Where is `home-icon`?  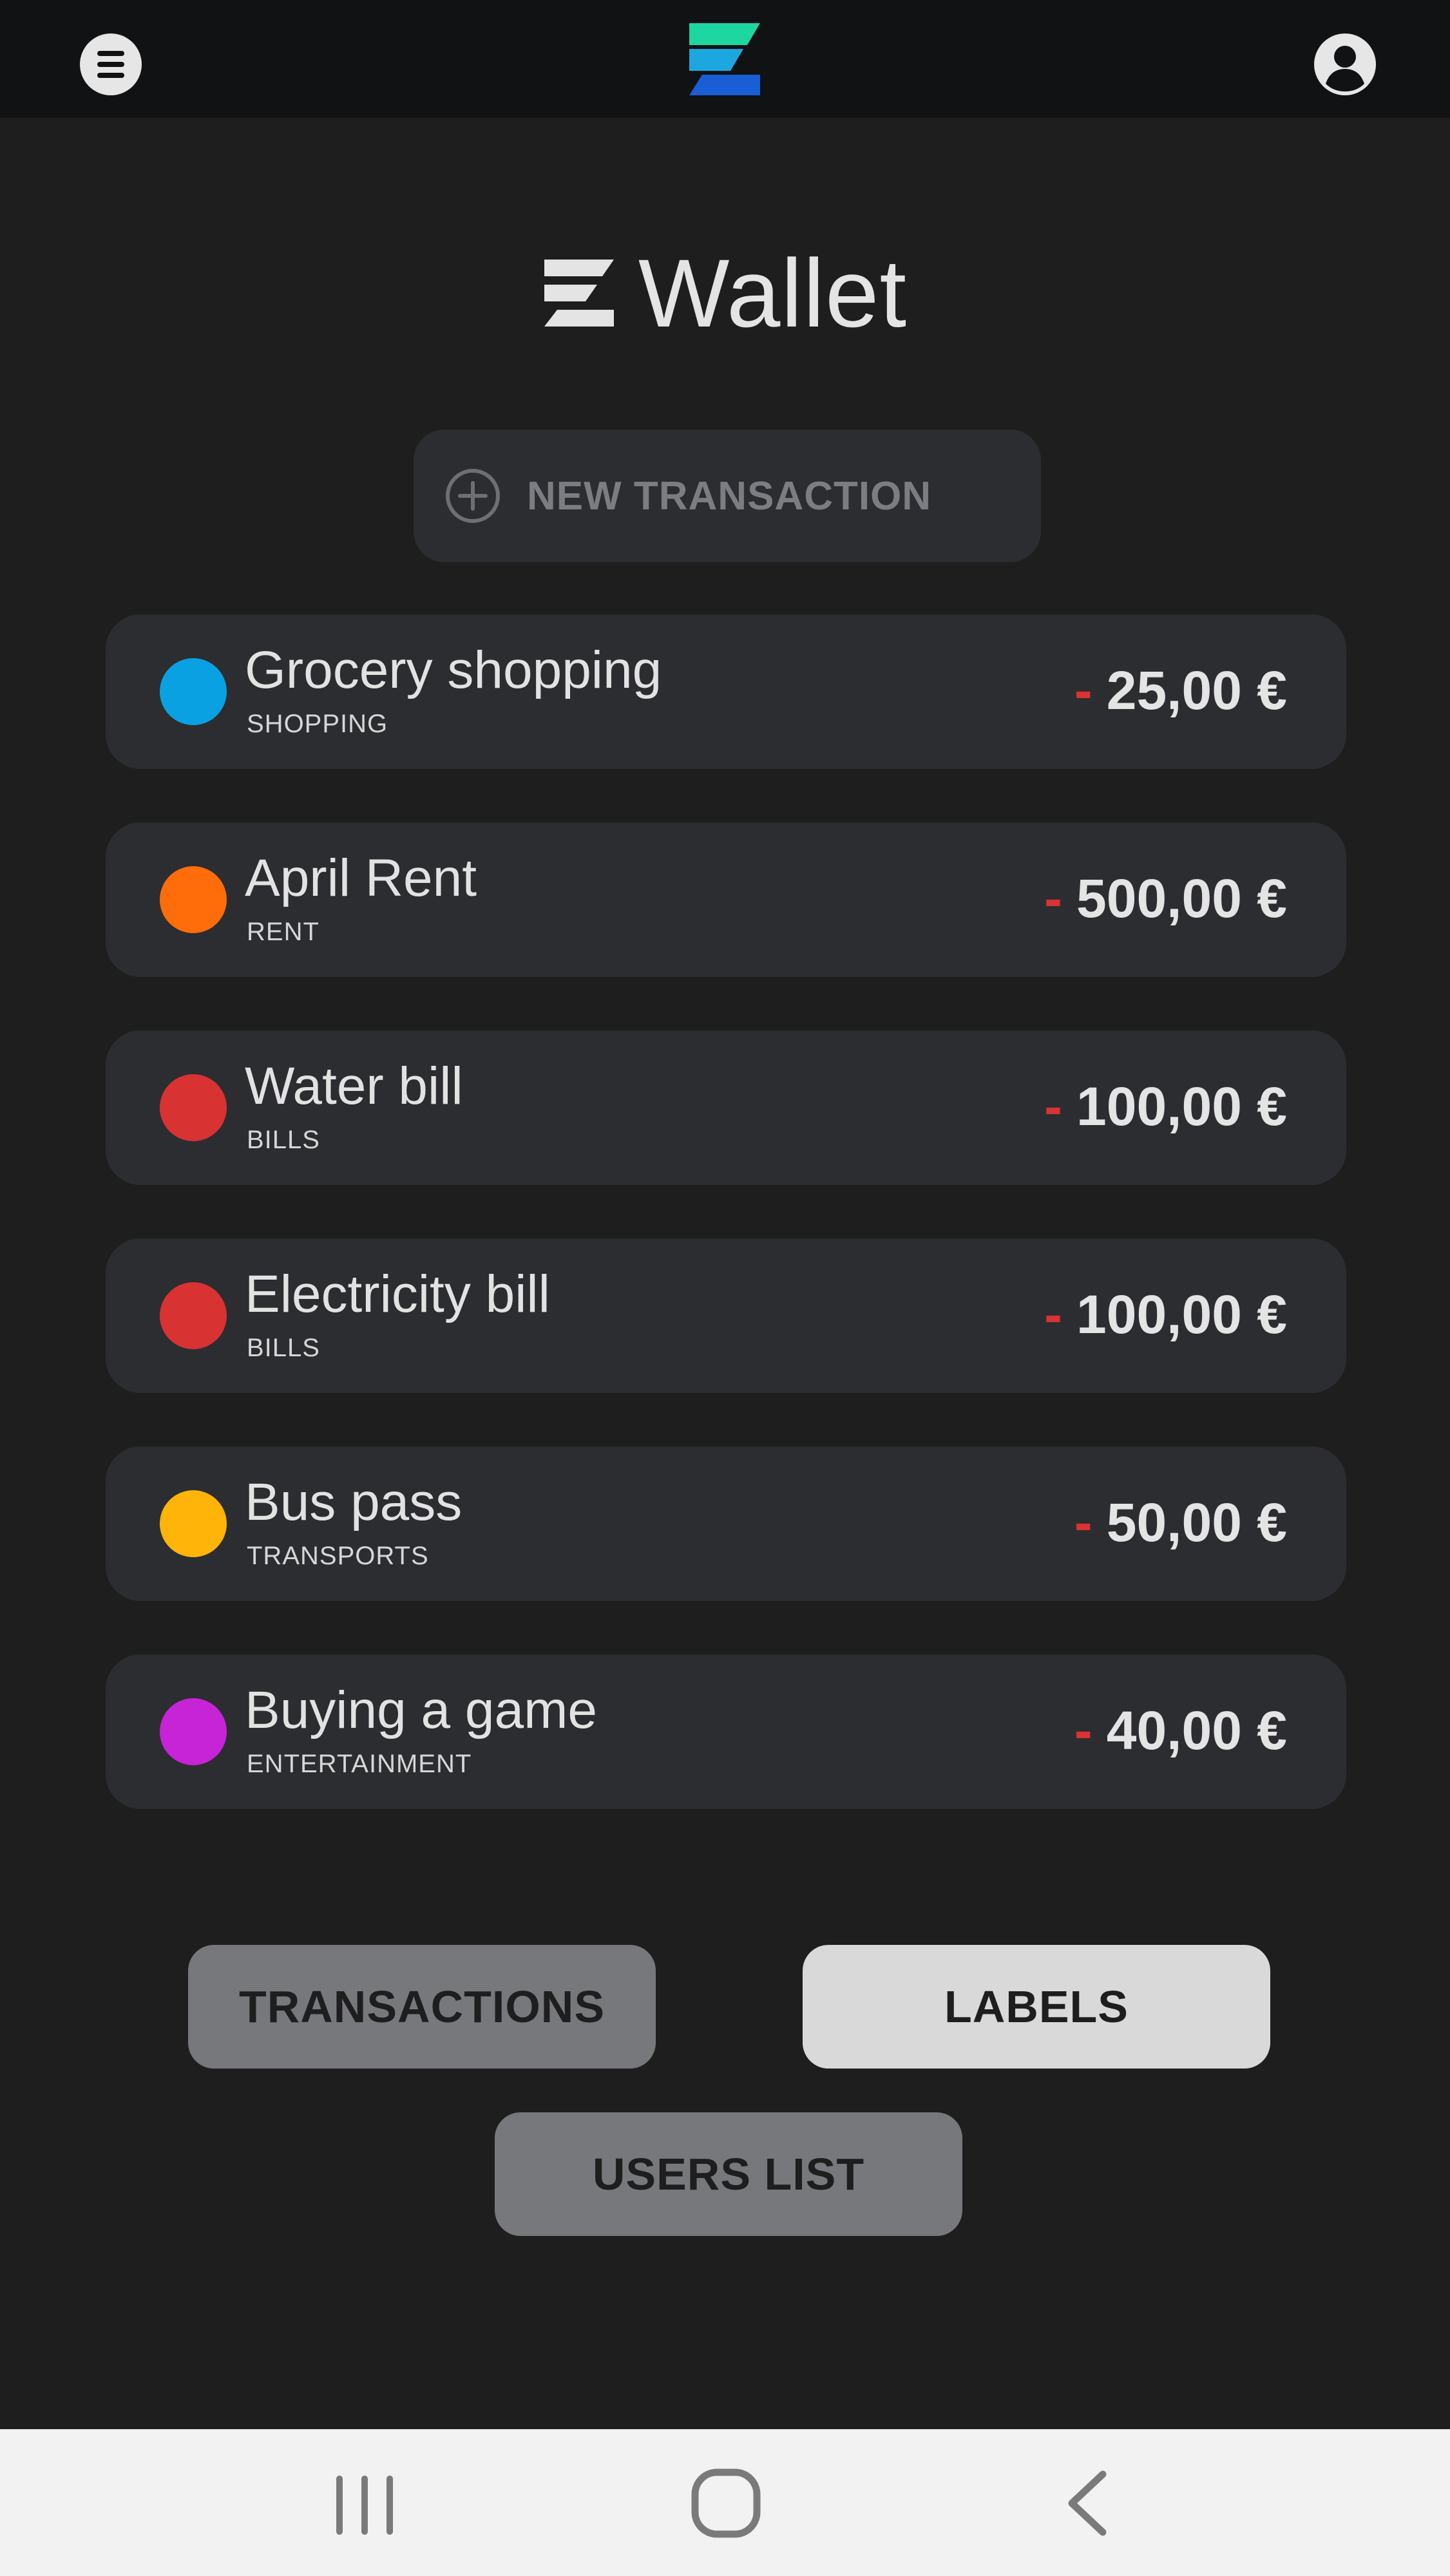 home-icon is located at coordinates (726, 2503).